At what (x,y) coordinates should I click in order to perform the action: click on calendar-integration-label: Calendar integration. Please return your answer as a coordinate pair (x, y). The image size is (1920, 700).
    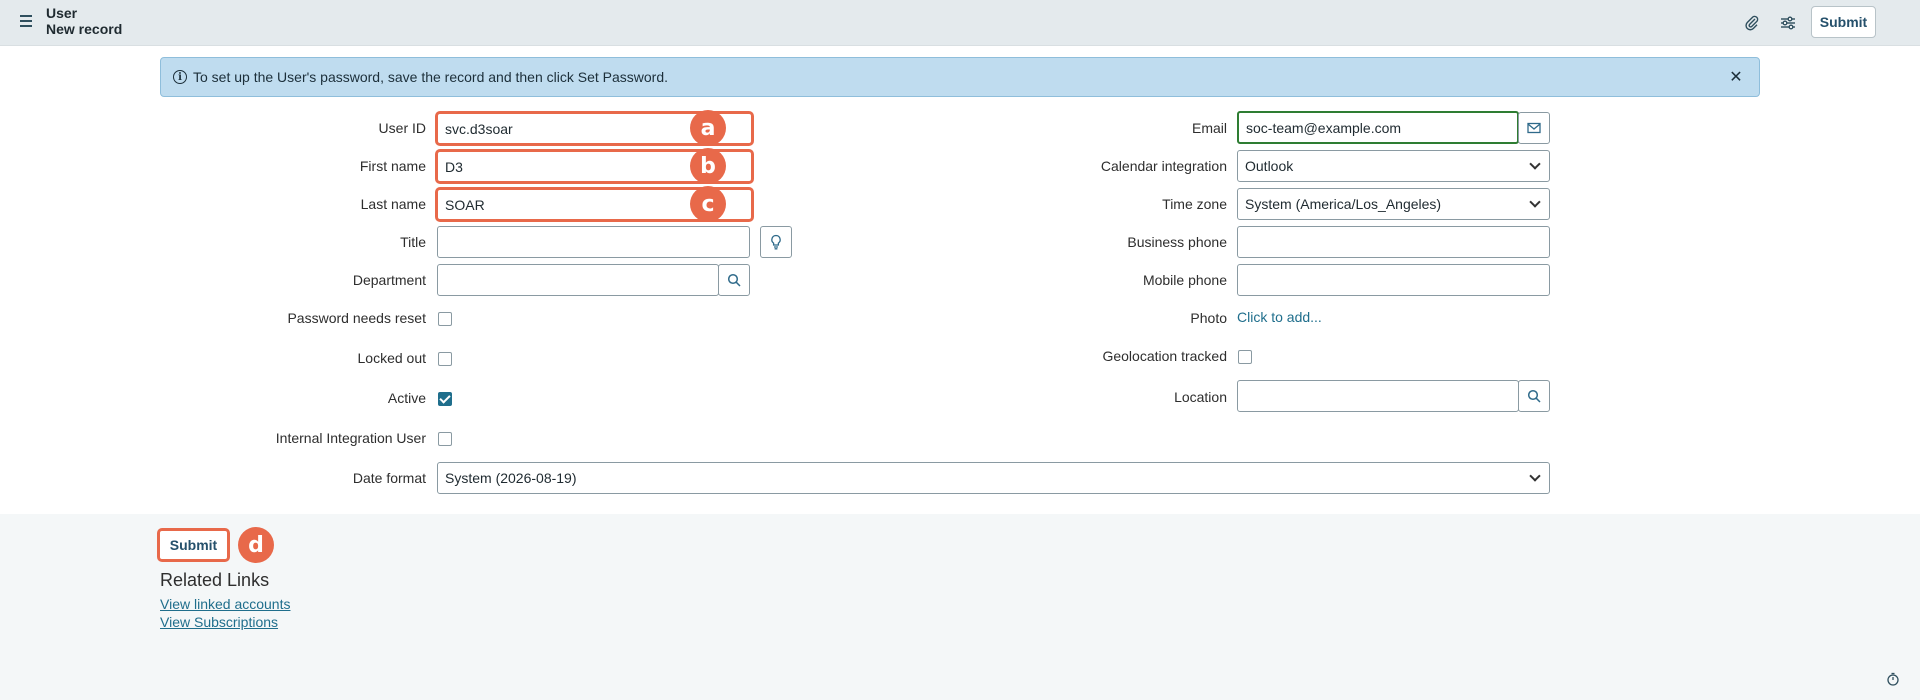
    Looking at the image, I should click on (1163, 166).